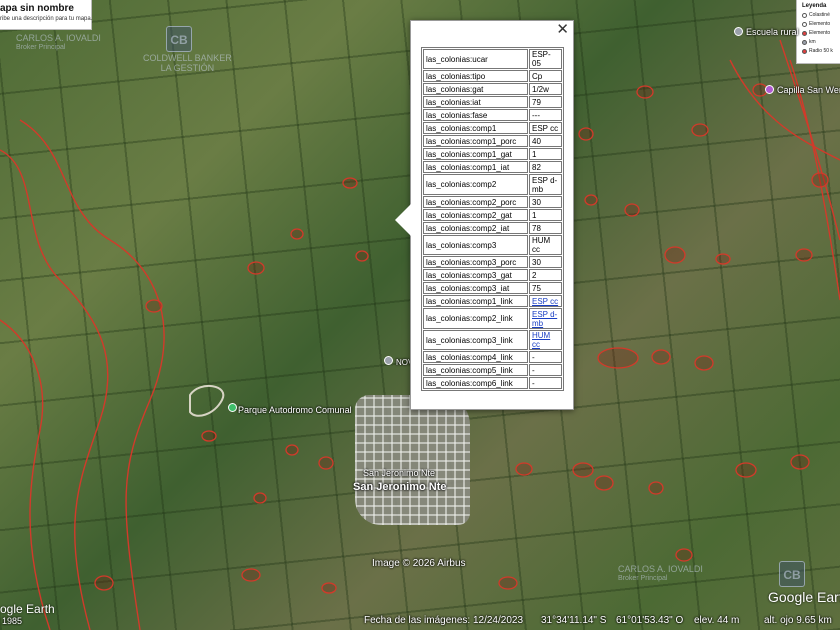  I want to click on place-label-escuela: Escuela rural, so click(772, 32).